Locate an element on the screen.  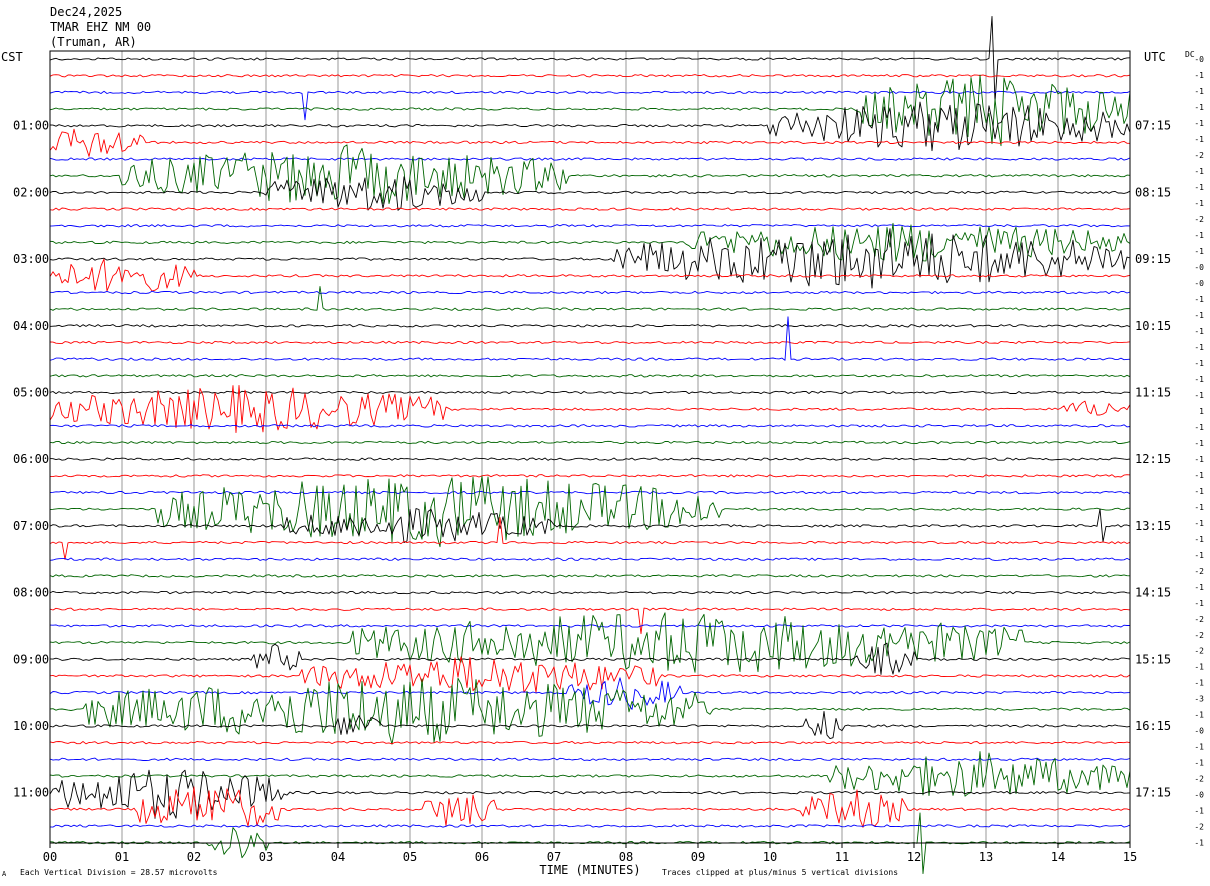
left-hour-label: 04:00 is located at coordinates (31, 326).